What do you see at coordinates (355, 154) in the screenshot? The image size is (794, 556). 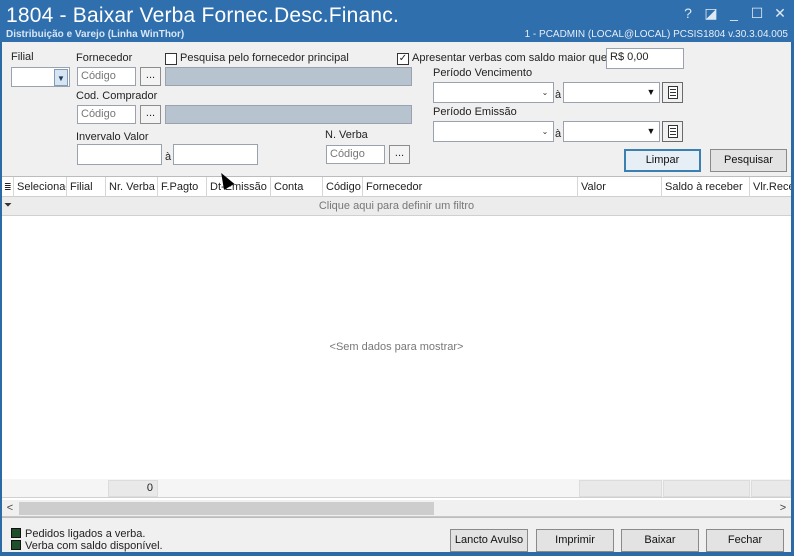 I see `n-verba-input: Código` at bounding box center [355, 154].